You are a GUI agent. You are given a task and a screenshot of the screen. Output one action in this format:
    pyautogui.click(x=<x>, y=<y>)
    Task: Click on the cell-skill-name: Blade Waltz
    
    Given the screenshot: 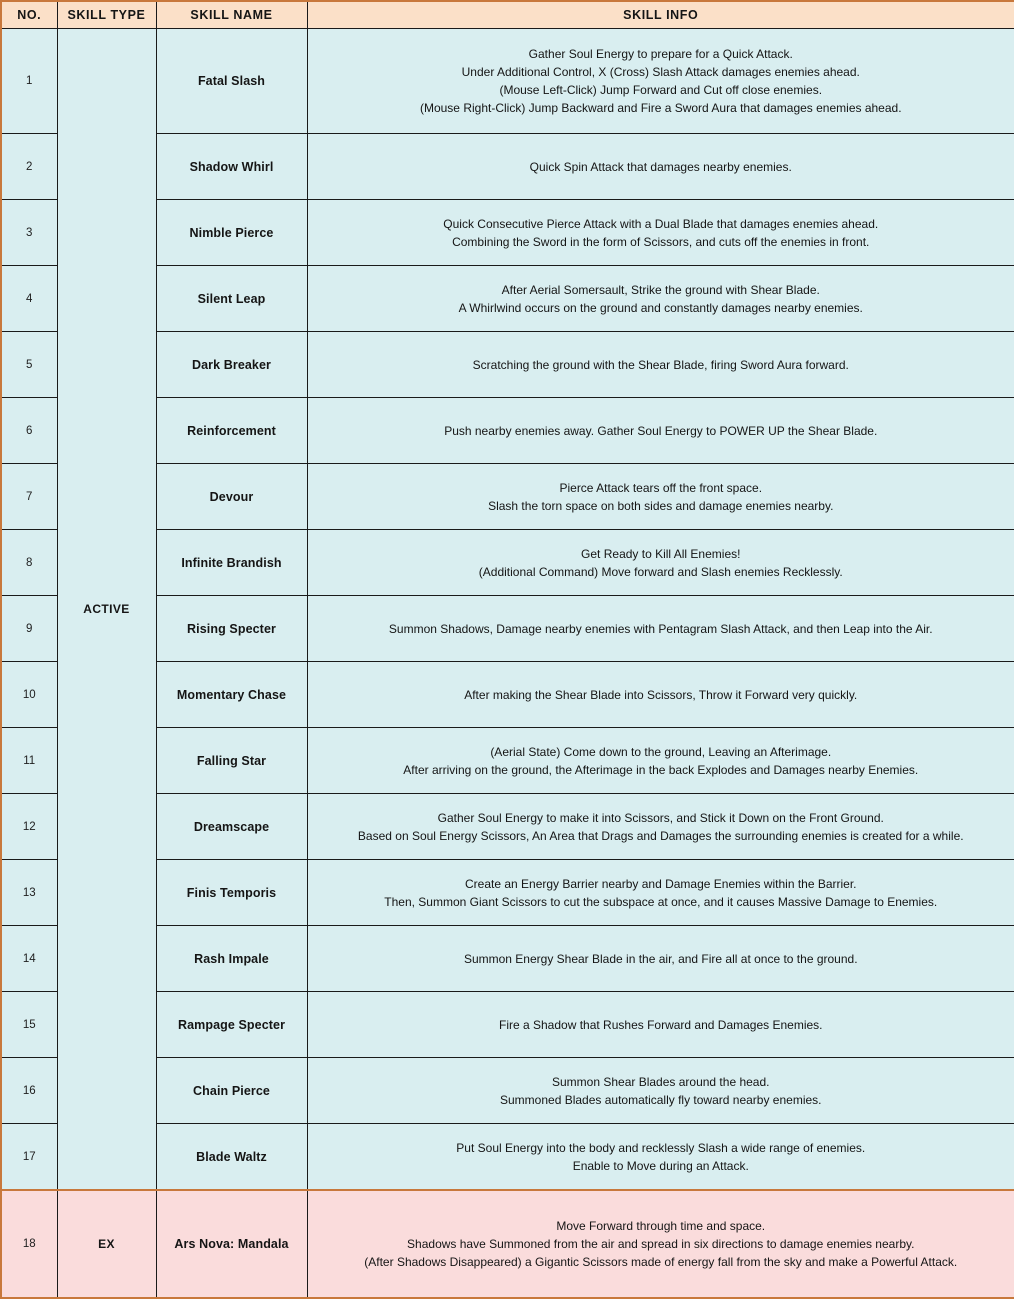 What is the action you would take?
    pyautogui.click(x=231, y=1157)
    